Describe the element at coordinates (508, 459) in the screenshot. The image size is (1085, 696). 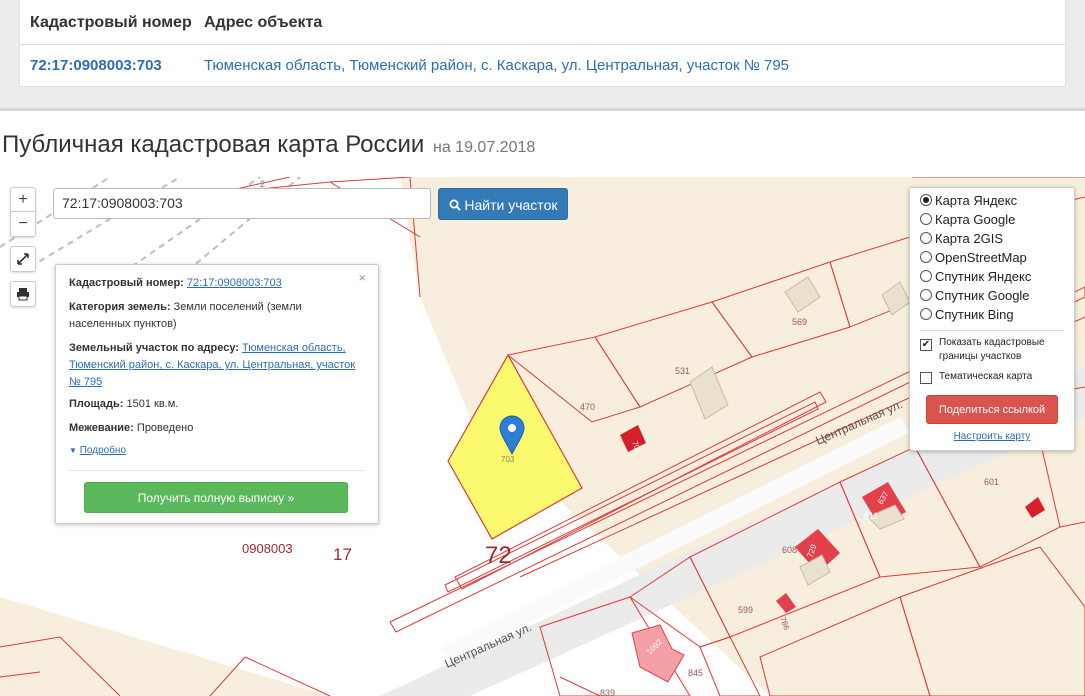
I see `label-703: 703` at that location.